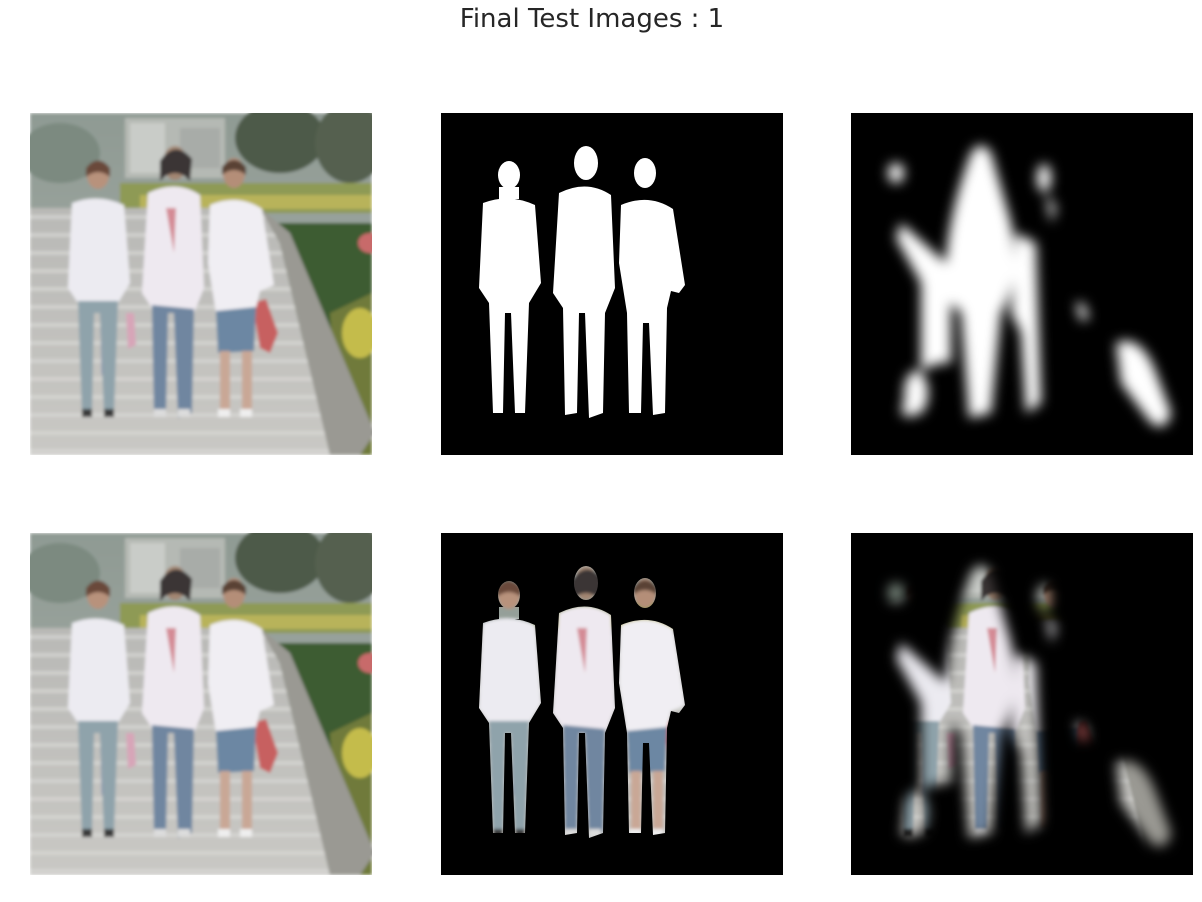  I want to click on figure-title: Final Test Images : 1, so click(592, 19).